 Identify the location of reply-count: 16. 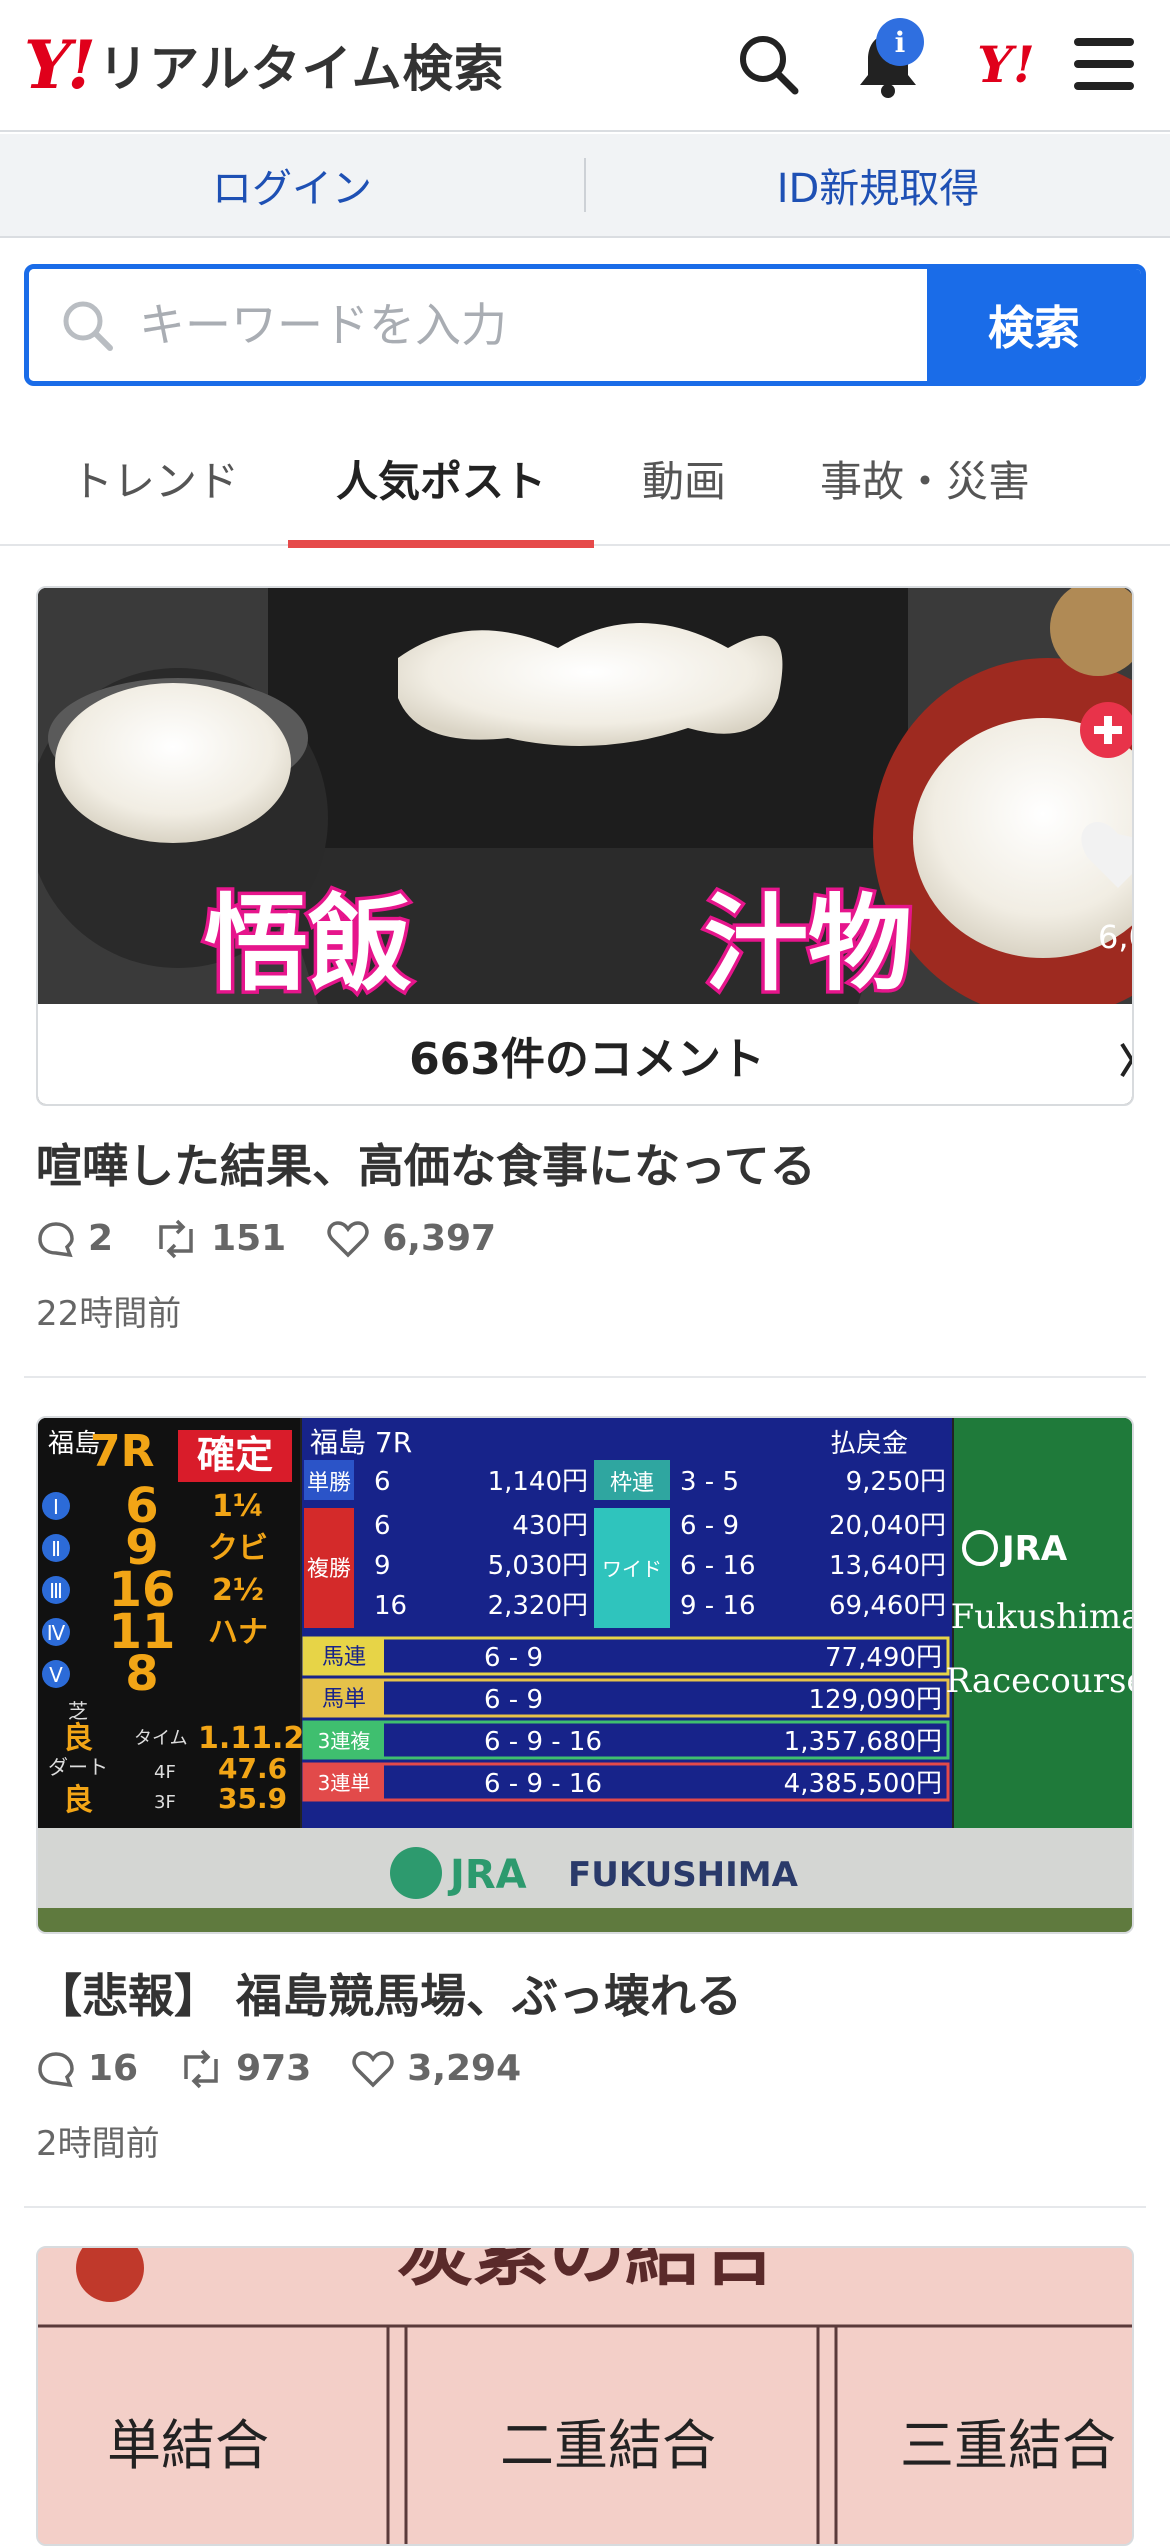
(87, 2068).